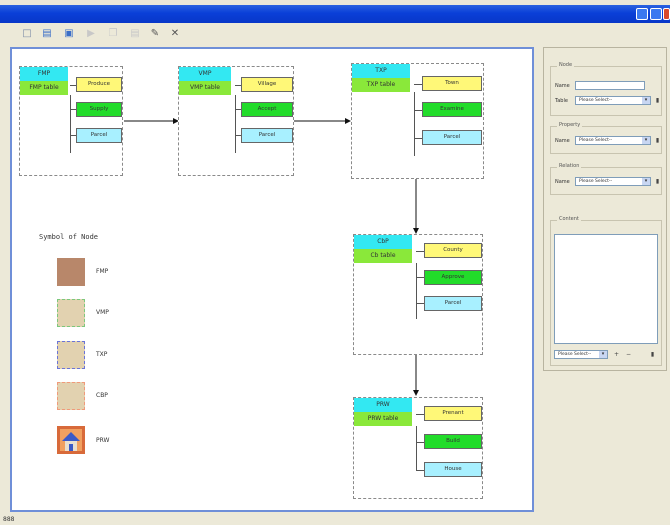 The height and width of the screenshot is (525, 670). What do you see at coordinates (155, 34) in the screenshot?
I see `edit-pen-icon: ✎` at bounding box center [155, 34].